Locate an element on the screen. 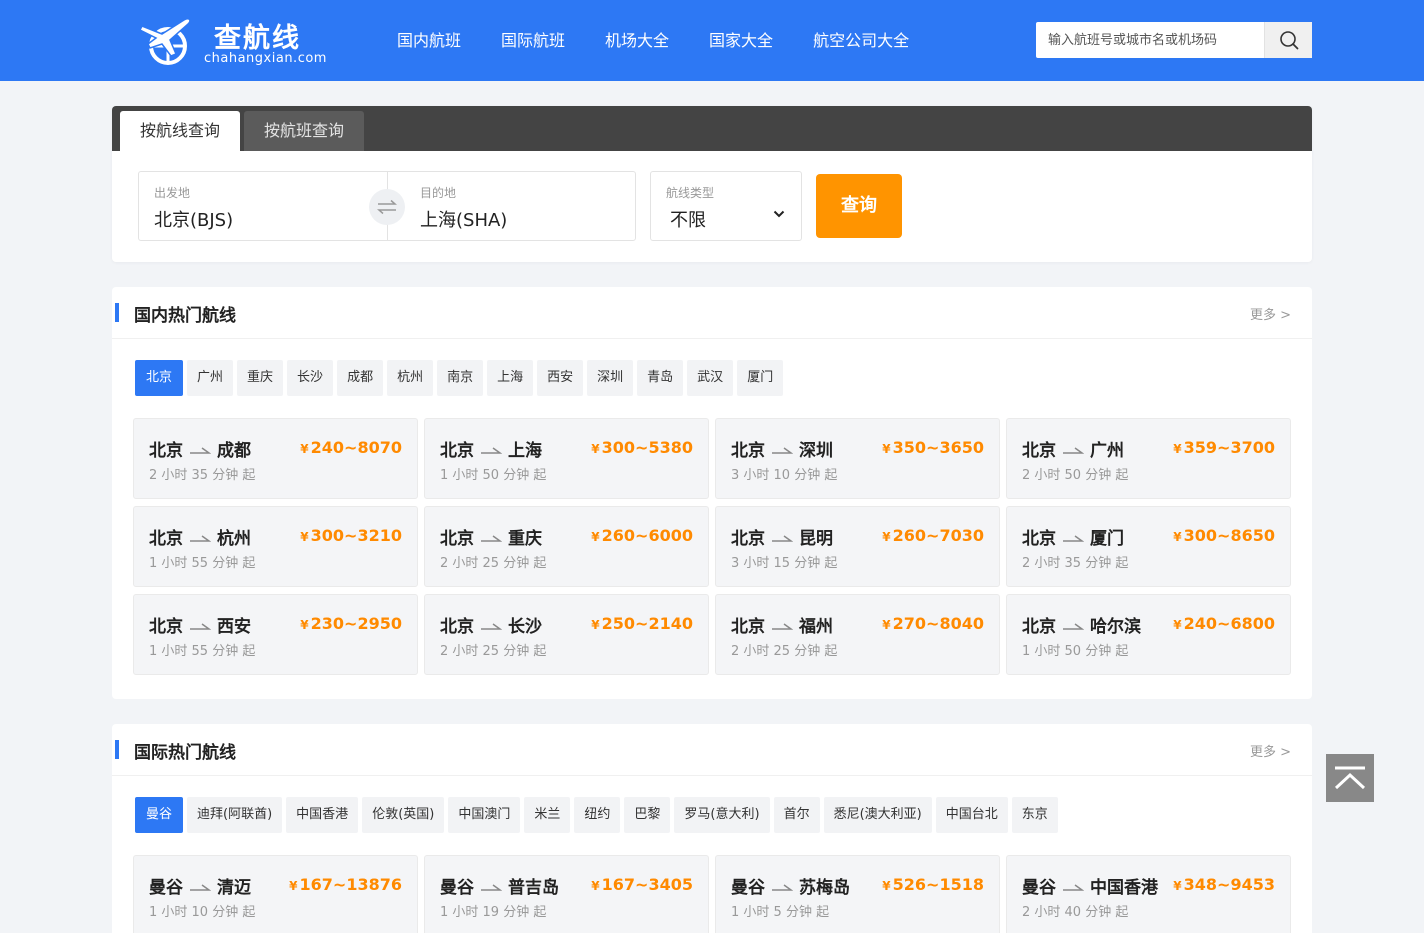  city-tab: 巴黎 is located at coordinates (647, 815).